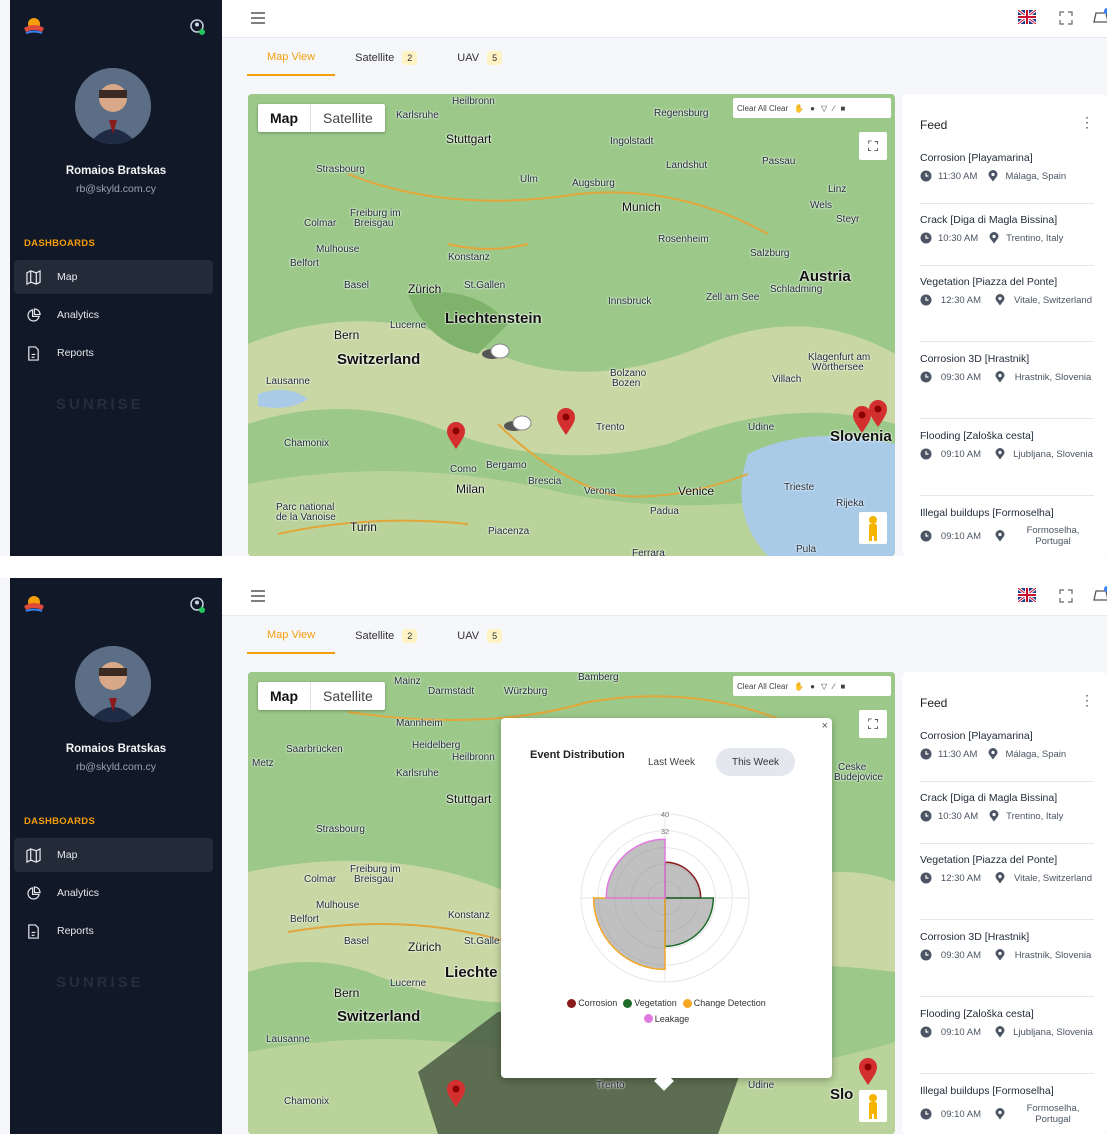  I want to click on legend-item: Leakage, so click(666, 1019).